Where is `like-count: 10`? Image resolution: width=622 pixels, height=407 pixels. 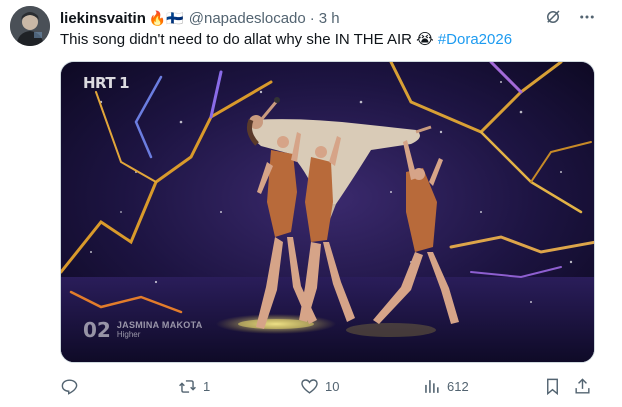
like-count: 10 is located at coordinates (332, 386).